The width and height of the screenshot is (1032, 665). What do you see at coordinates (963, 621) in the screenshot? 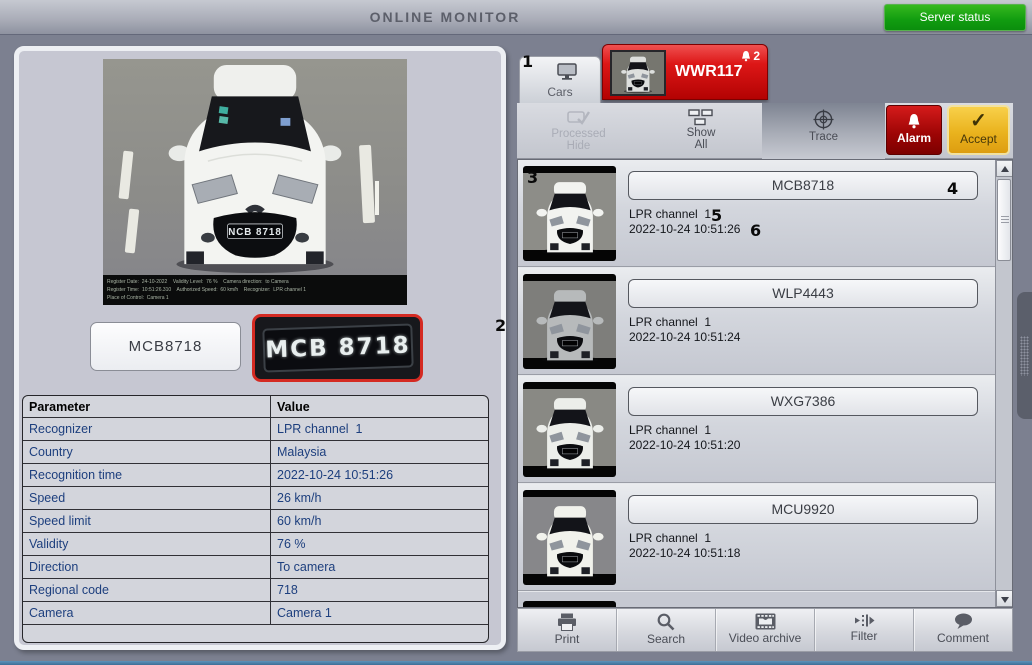
I see `comment-icon` at bounding box center [963, 621].